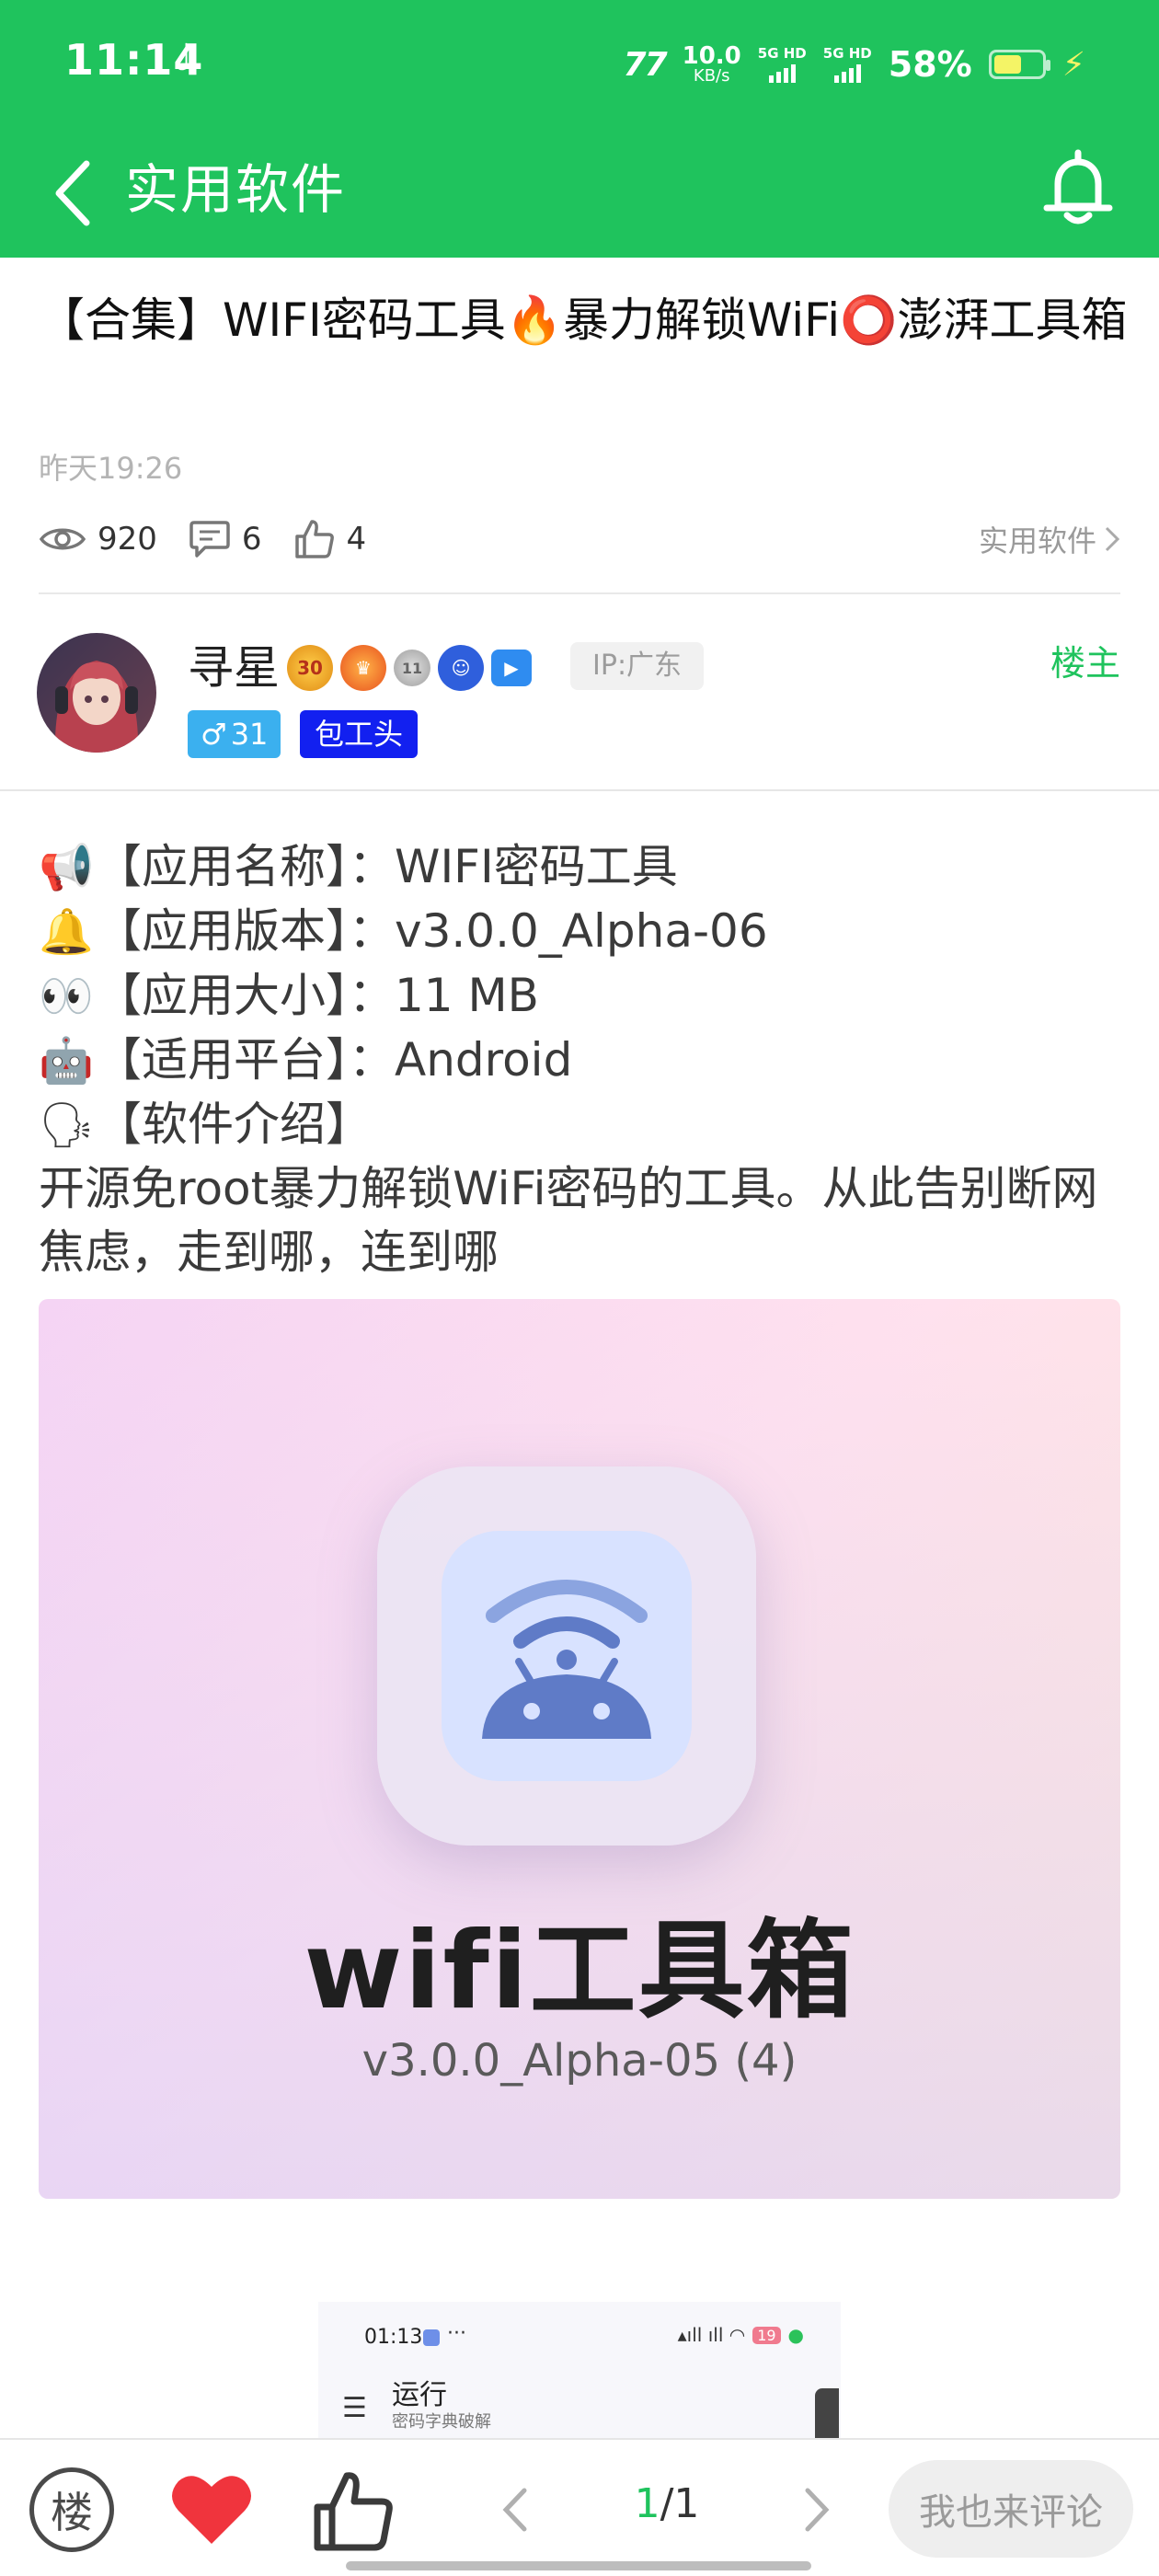 This screenshot has width=1159, height=2576. What do you see at coordinates (1019, 64) in the screenshot?
I see `battery-icon` at bounding box center [1019, 64].